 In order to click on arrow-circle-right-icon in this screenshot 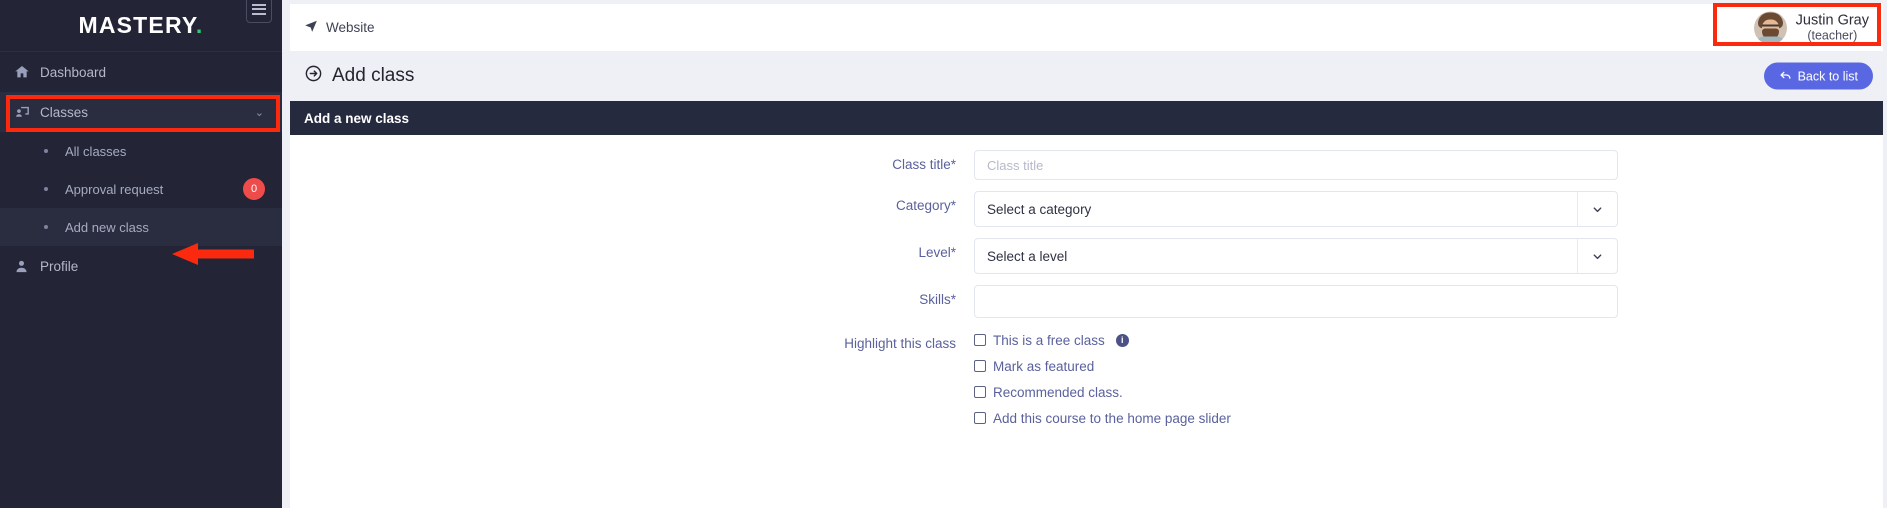, I will do `click(313, 76)`.